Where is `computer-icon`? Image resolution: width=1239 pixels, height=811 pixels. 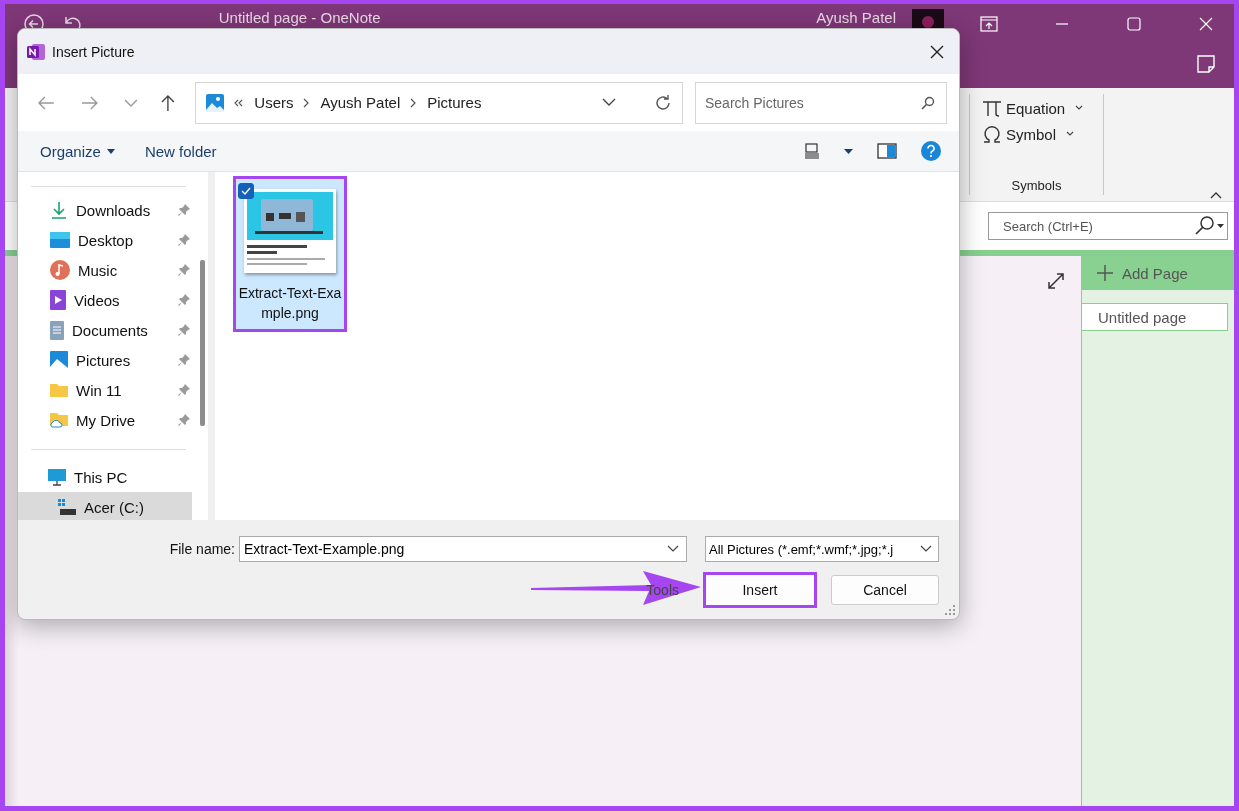
computer-icon is located at coordinates (57, 477).